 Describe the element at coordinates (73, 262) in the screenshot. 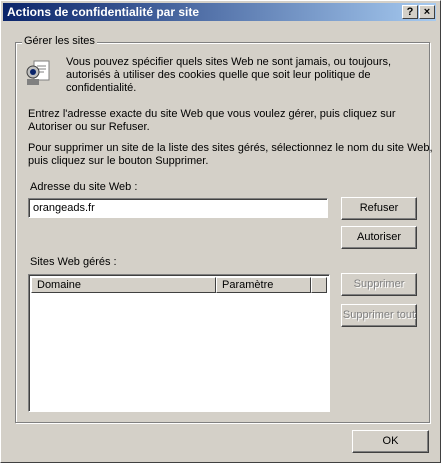

I see `managed-sites-label: Sites Web gérés :` at that location.